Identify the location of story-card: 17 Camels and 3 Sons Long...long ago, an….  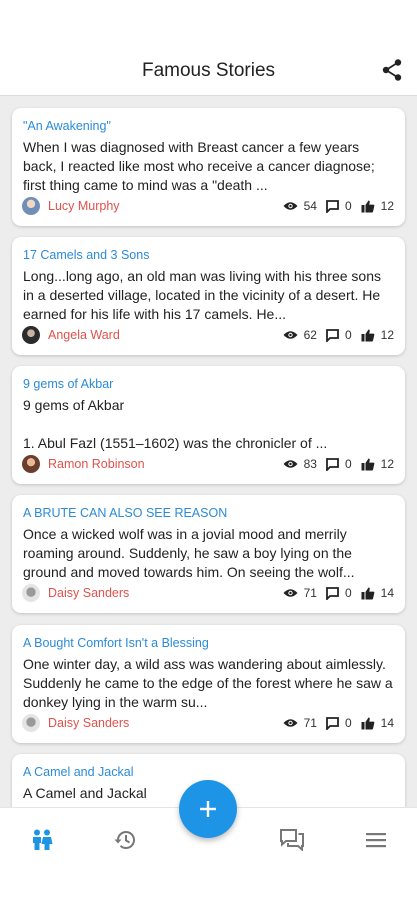
(208, 296).